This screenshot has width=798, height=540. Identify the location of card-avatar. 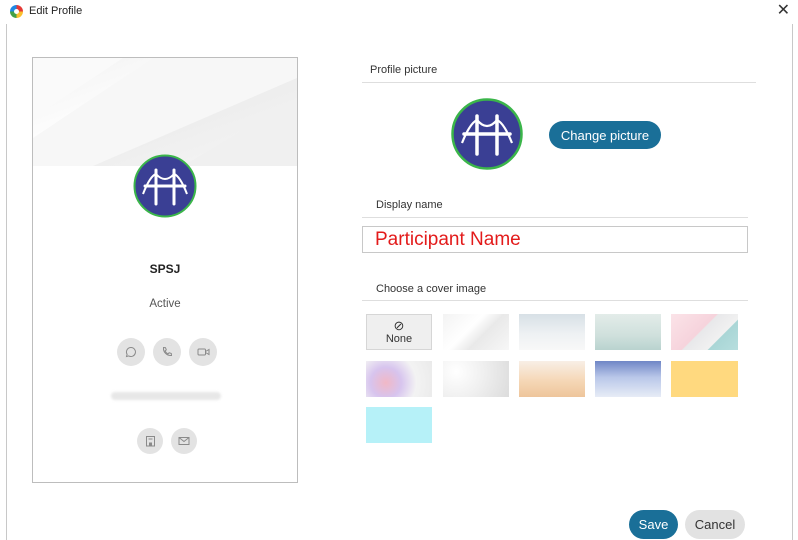
(165, 186).